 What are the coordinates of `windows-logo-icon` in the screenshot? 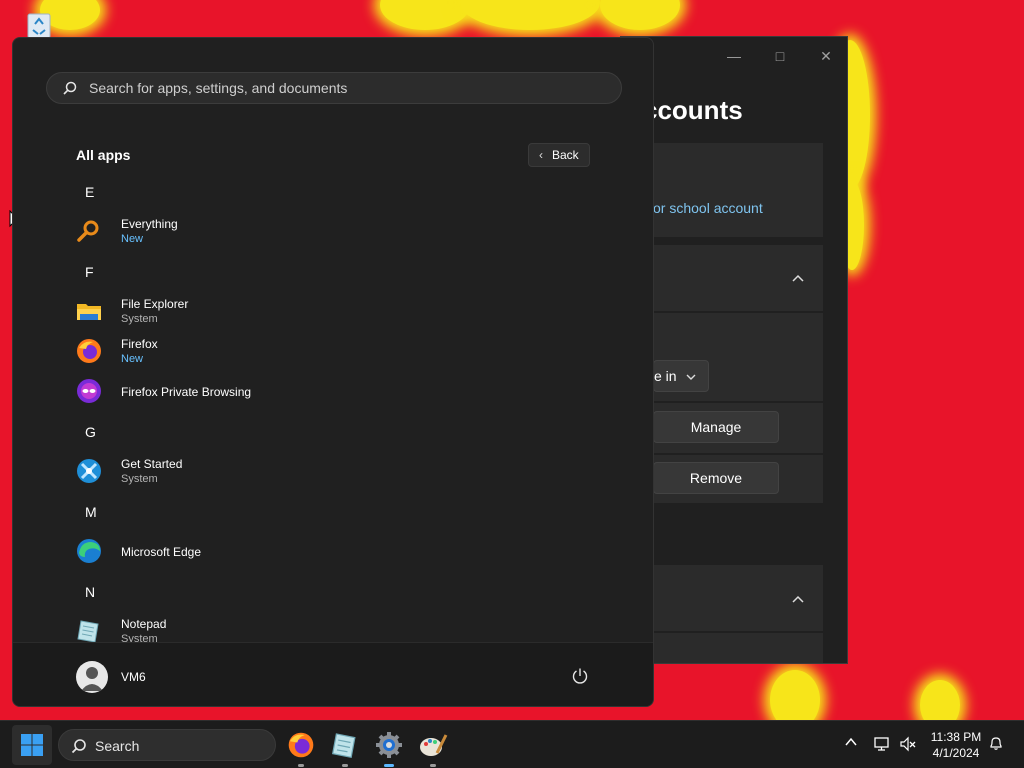 It's located at (32, 745).